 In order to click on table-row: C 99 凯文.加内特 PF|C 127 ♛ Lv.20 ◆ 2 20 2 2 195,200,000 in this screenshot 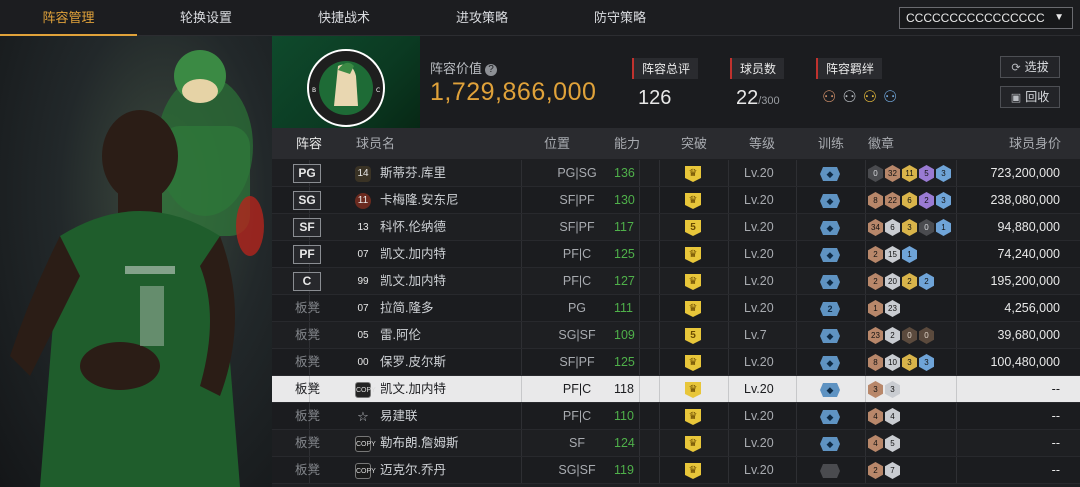, I will do `click(676, 281)`.